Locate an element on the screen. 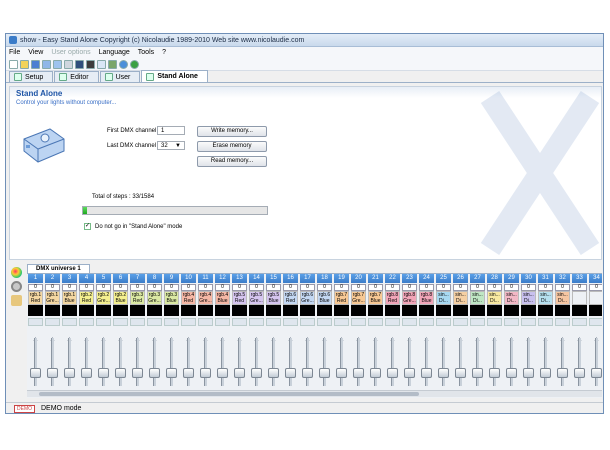 The image size is (610, 450). channel-fader: 180rgb.6Blue▲ is located at coordinates (324, 336).